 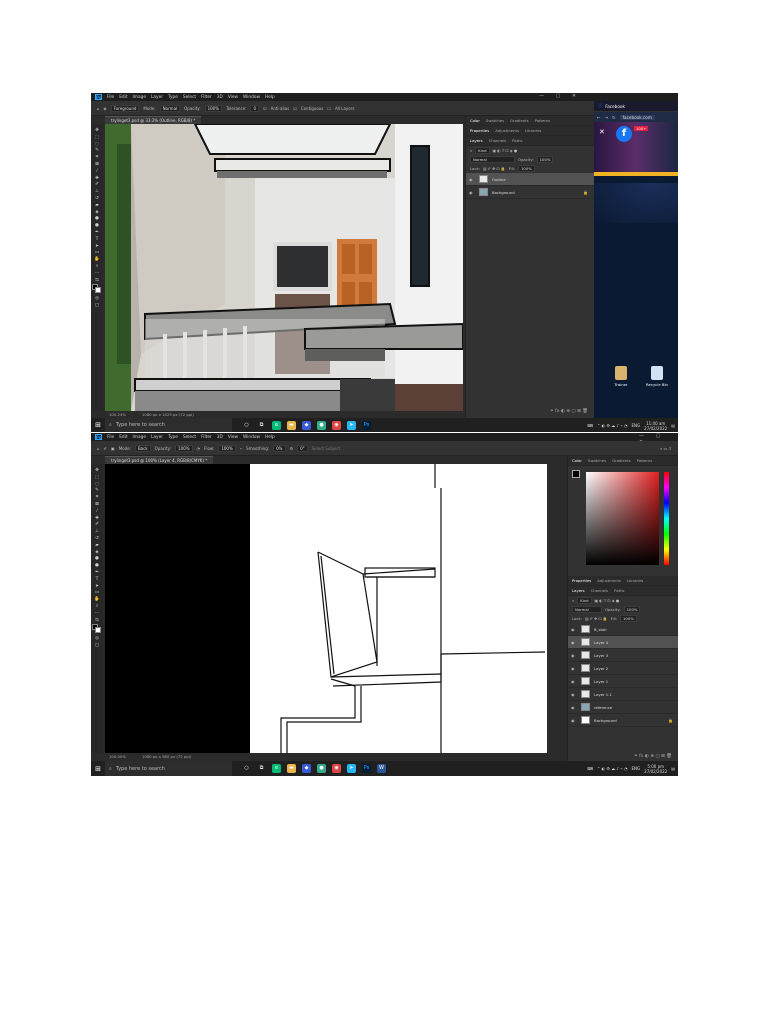 What do you see at coordinates (576, 474) in the screenshot?
I see `foreground-color-swatch` at bounding box center [576, 474].